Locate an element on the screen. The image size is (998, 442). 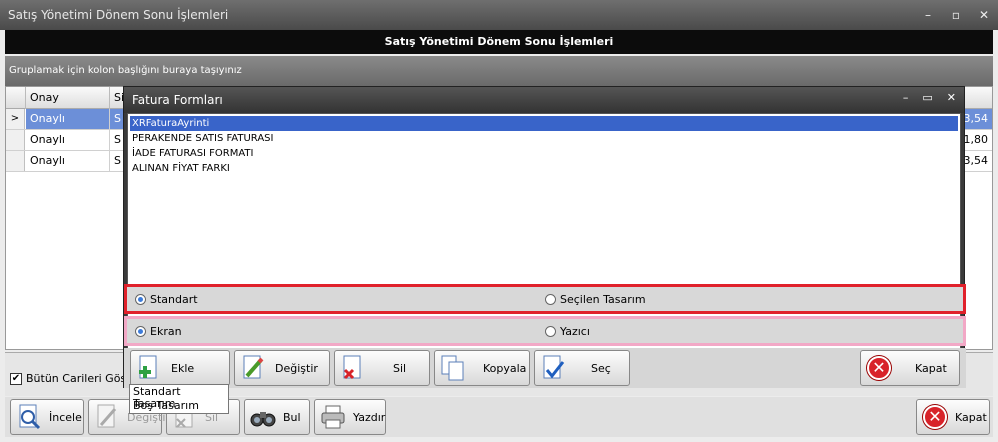
radio-selected-design: Seçilen Tasarım is located at coordinates (595, 299).